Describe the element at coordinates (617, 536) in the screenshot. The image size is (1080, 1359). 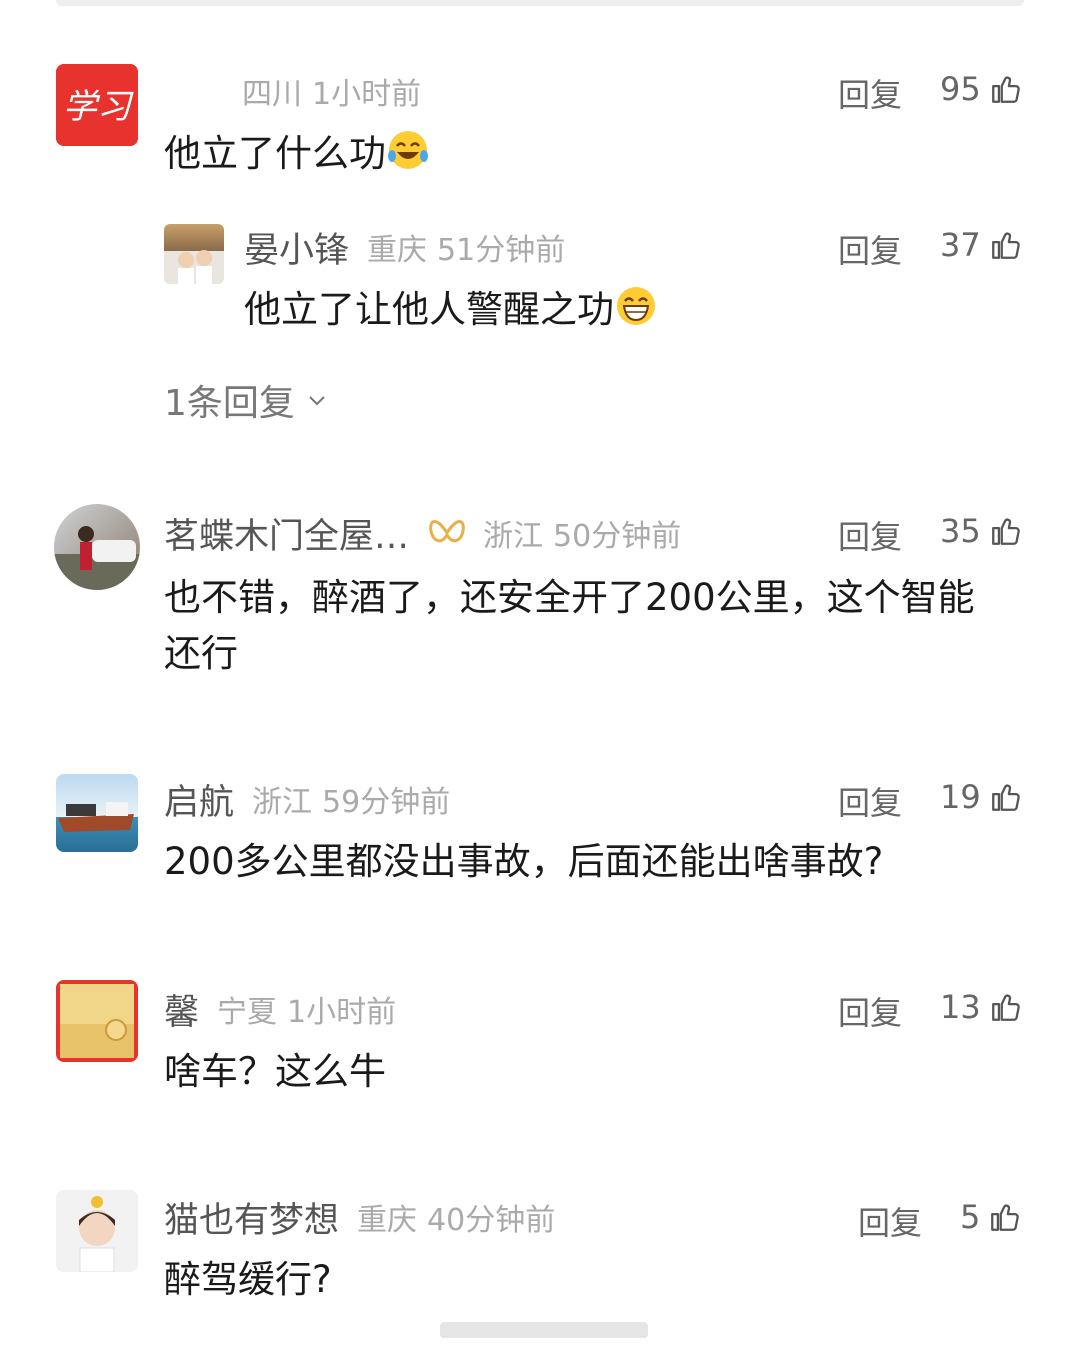
I see `timestamp: 50分钟前` at that location.